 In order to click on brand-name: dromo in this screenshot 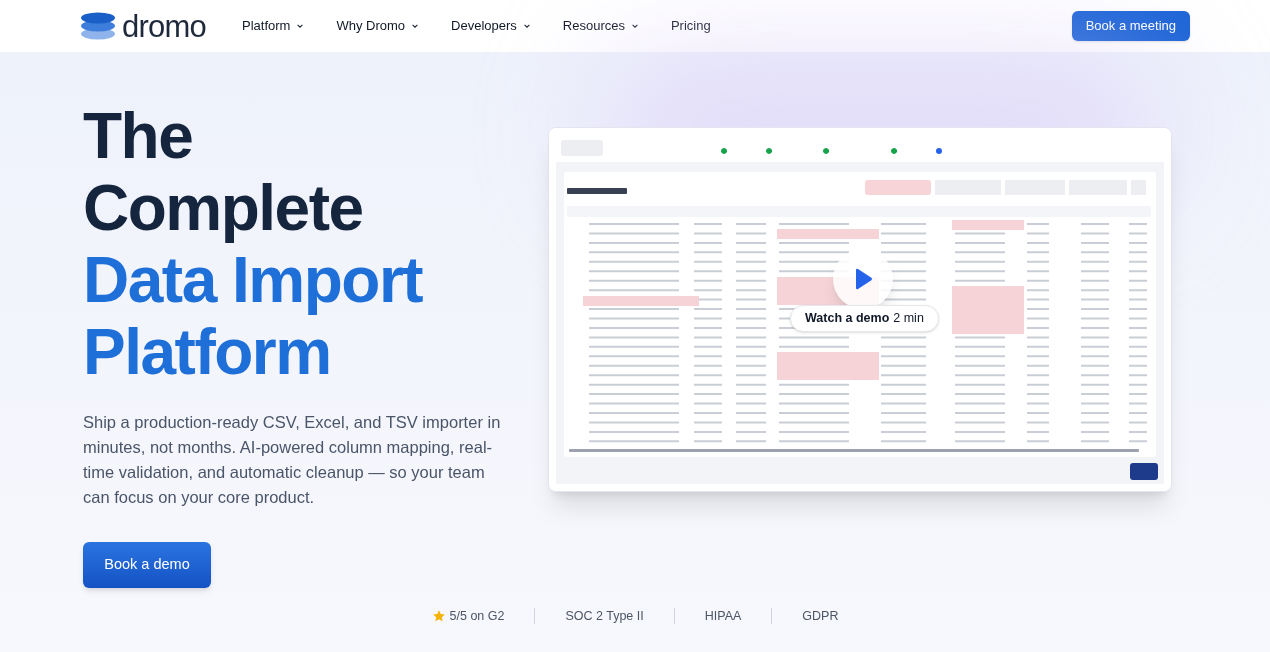, I will do `click(164, 26)`.